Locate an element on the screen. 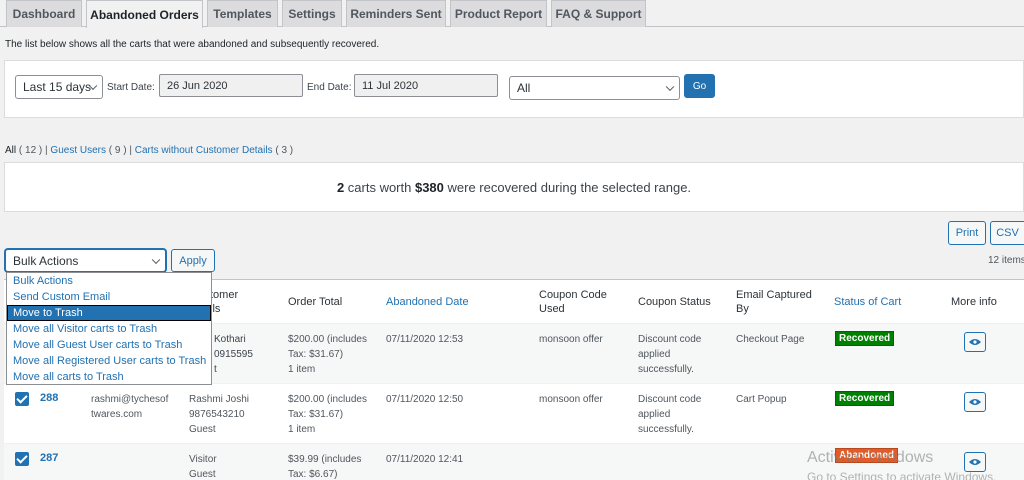 Image resolution: width=1024 pixels, height=480 pixels. summary-text-pre: carts worth is located at coordinates (379, 187).